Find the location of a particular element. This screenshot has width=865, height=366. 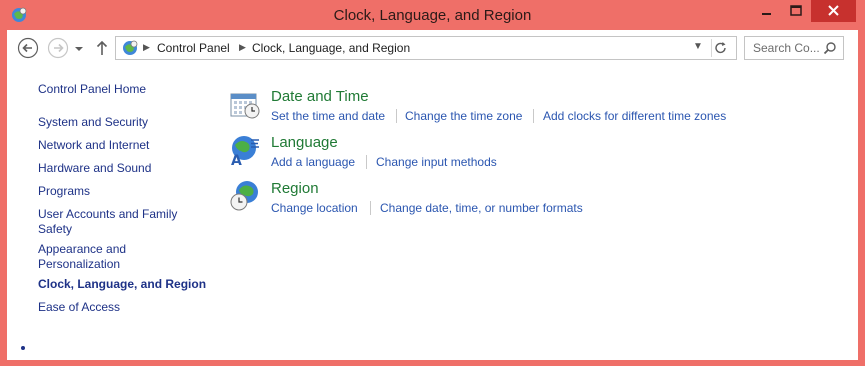

up-button is located at coordinates (102, 48).